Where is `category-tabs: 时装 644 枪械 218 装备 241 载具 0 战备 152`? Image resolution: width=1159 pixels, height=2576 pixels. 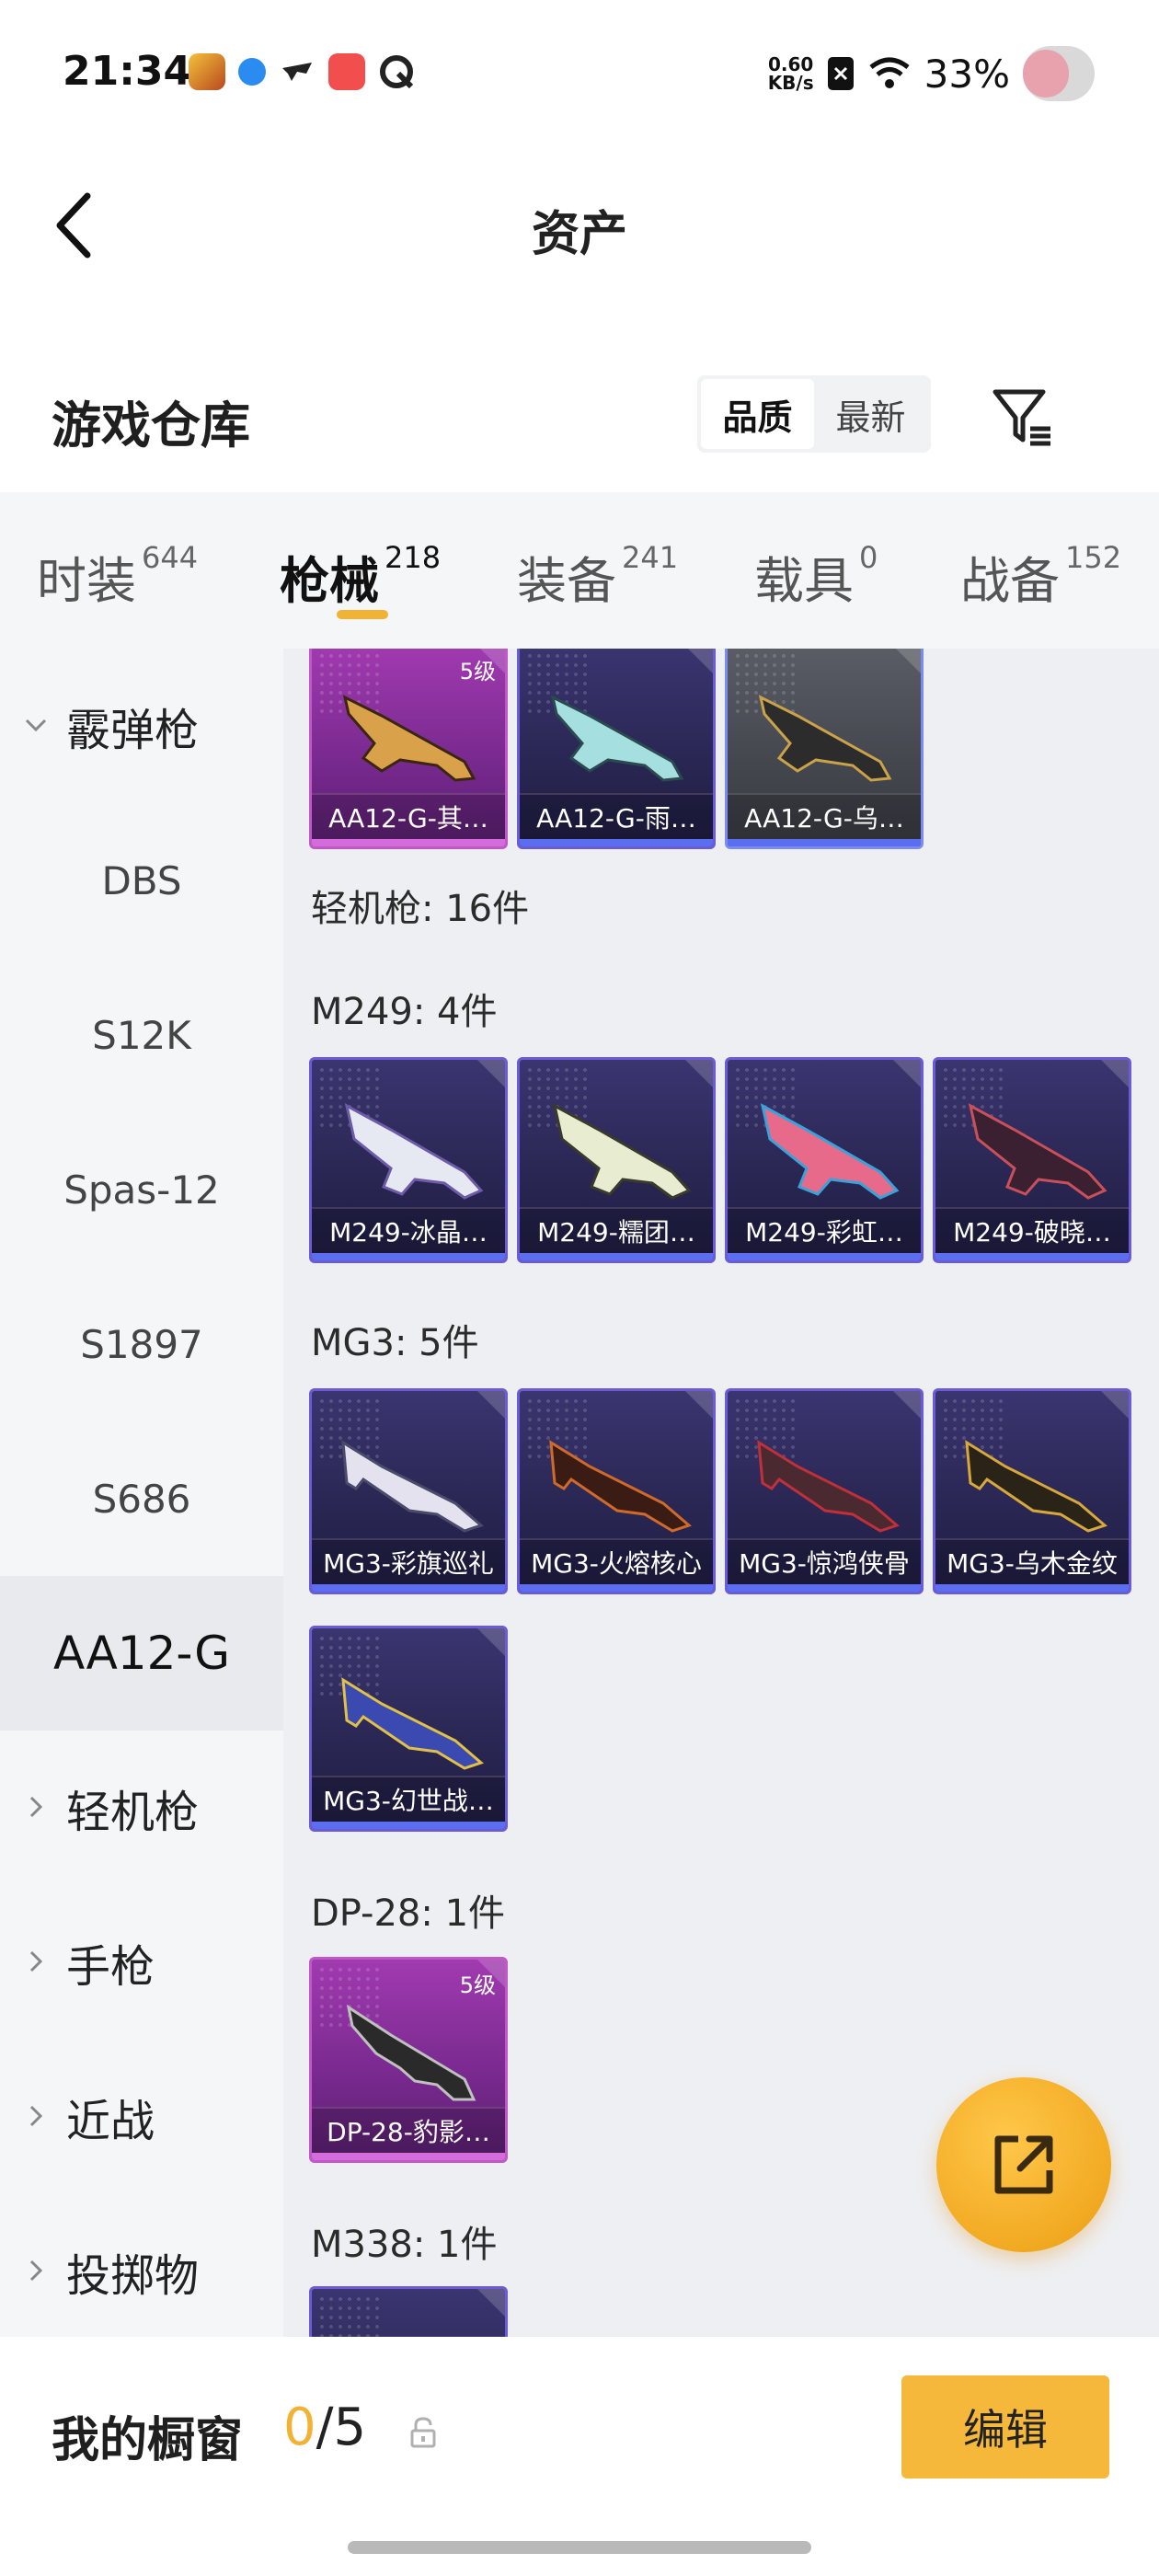
category-tabs: 时装 644 枪械 218 装备 241 载具 0 战备 152 is located at coordinates (579, 570).